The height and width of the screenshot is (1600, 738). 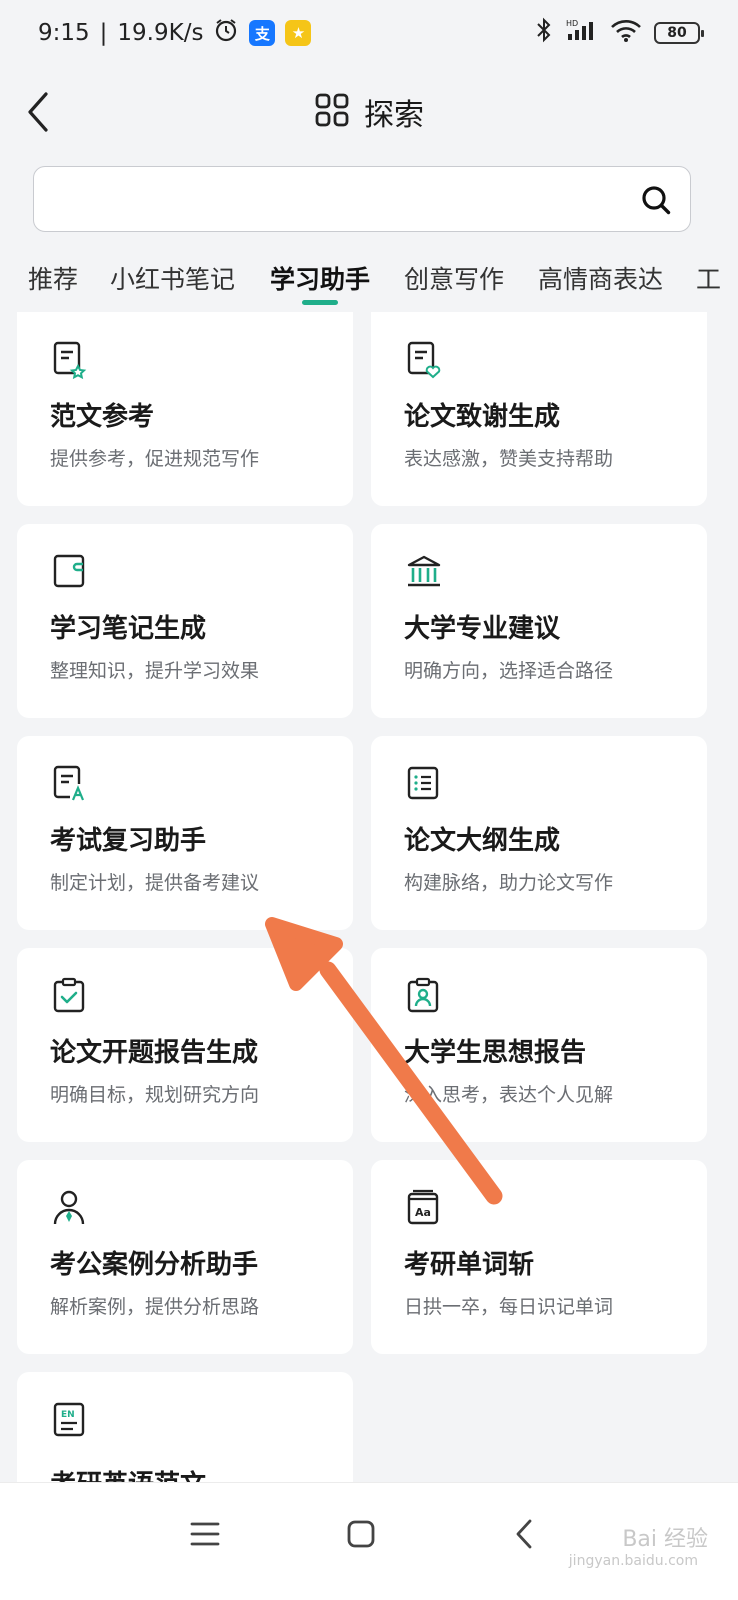 What do you see at coordinates (482, 417) in the screenshot?
I see `card-title: 论文致谢生成` at bounding box center [482, 417].